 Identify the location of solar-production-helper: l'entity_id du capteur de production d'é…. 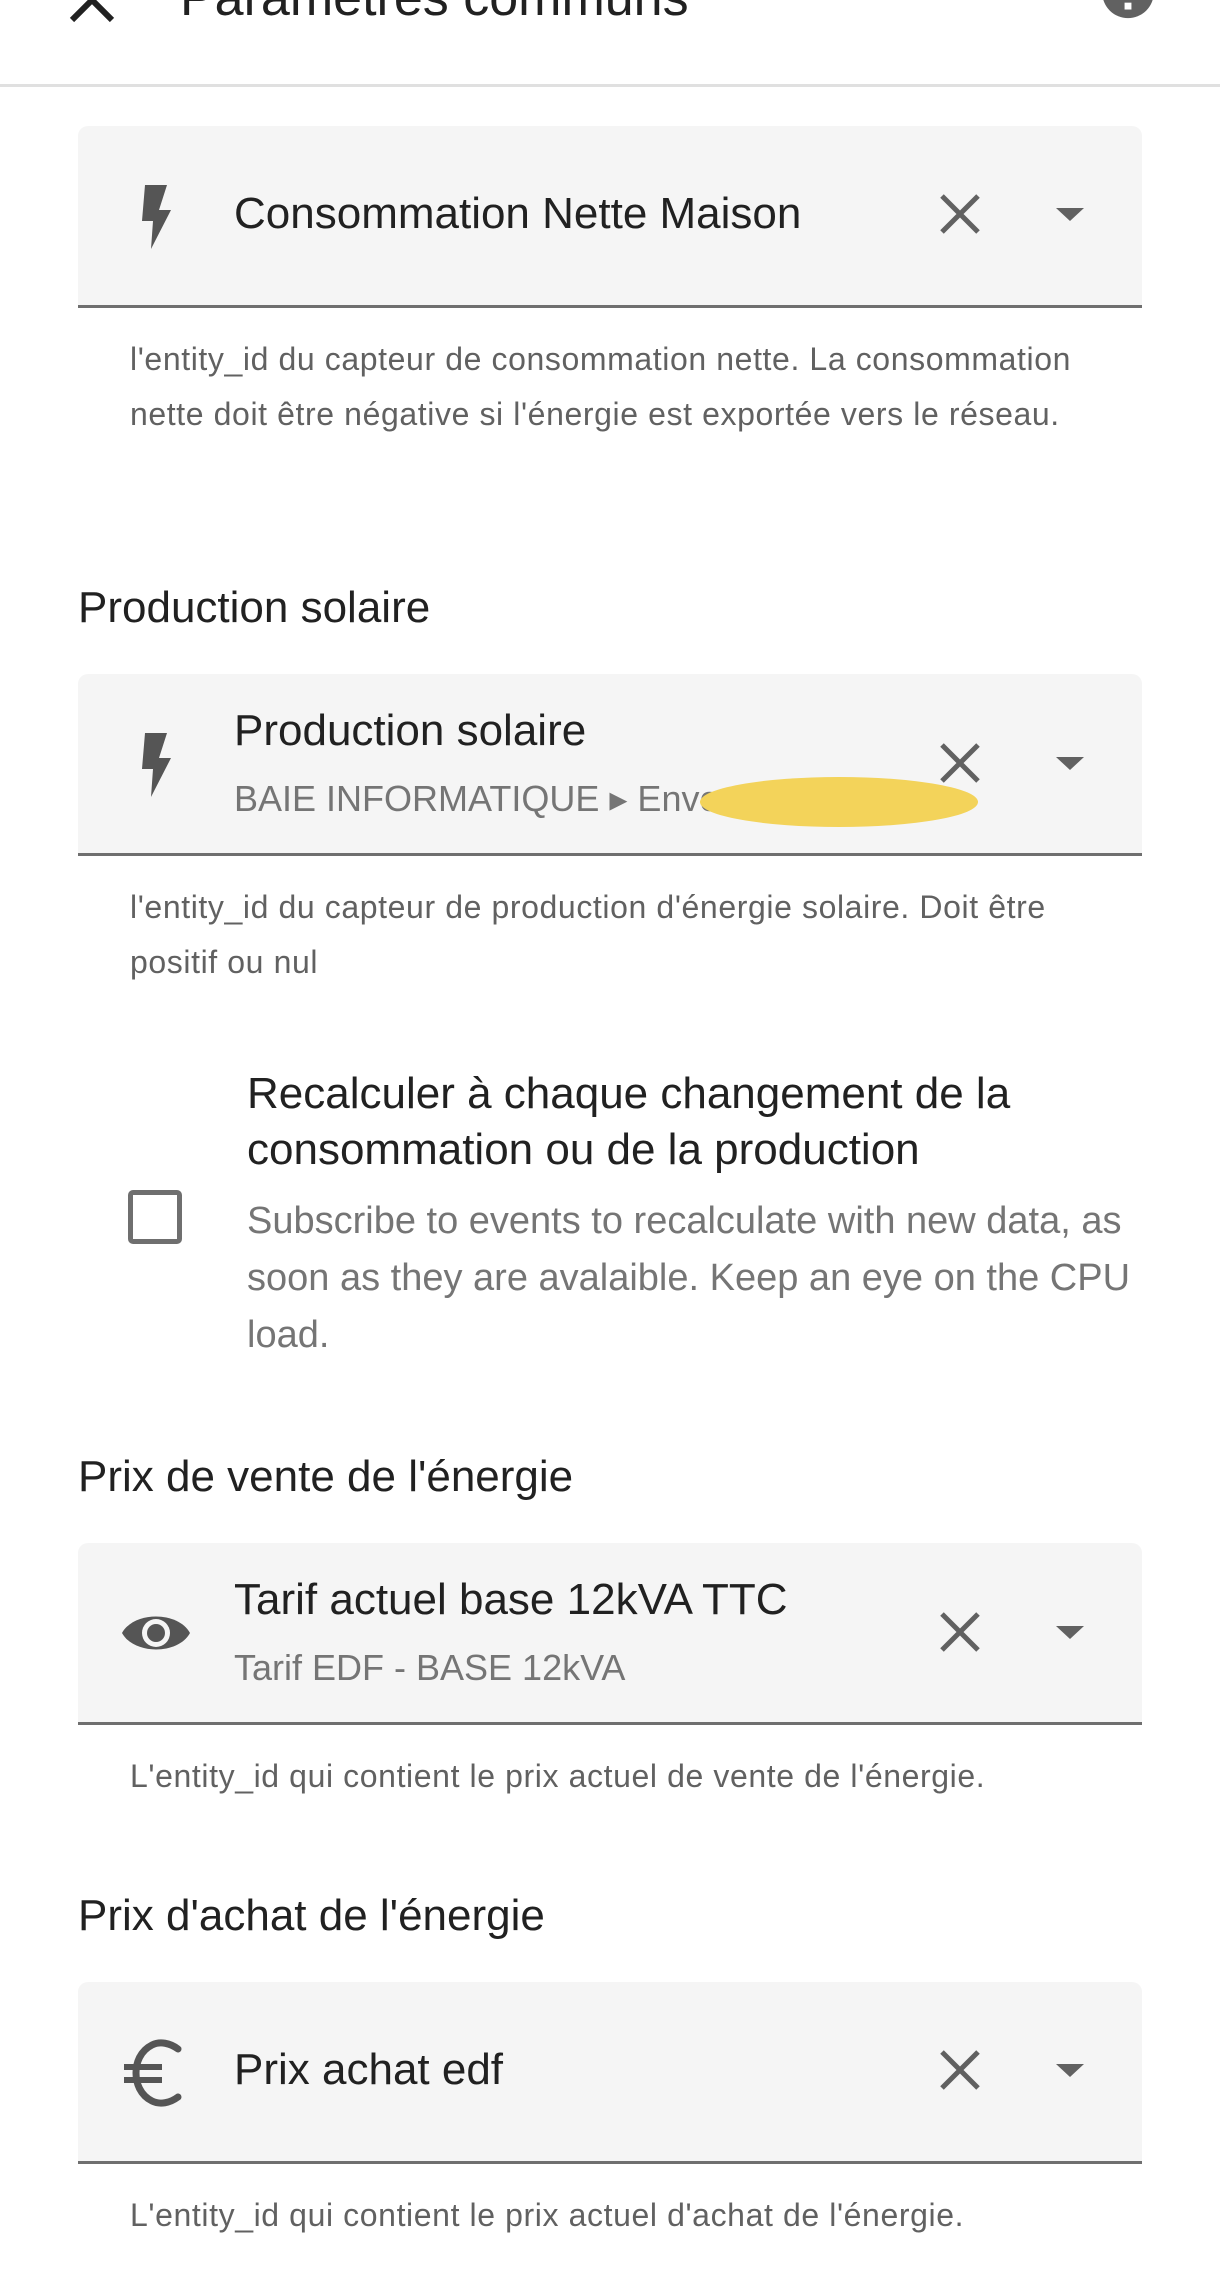
(588, 934).